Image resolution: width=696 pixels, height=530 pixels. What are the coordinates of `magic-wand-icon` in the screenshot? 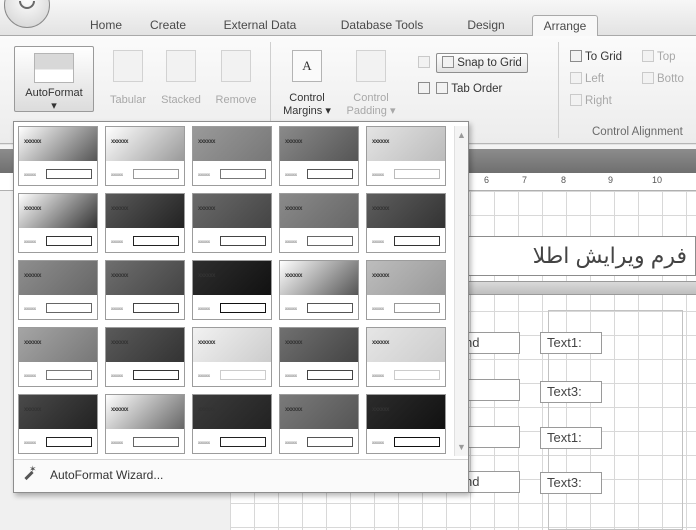 It's located at (29, 473).